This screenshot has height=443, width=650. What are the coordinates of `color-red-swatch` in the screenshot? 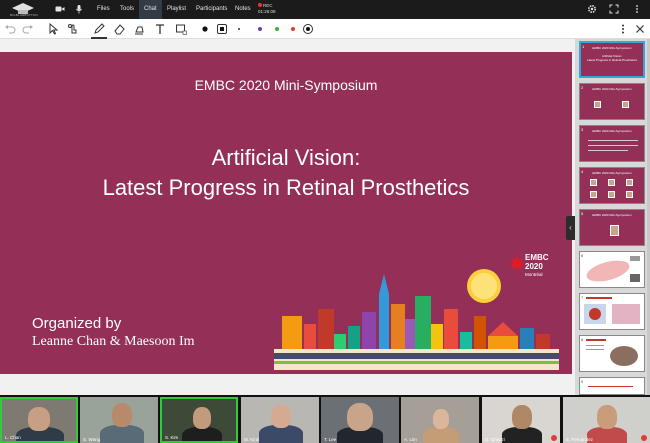 It's located at (293, 29).